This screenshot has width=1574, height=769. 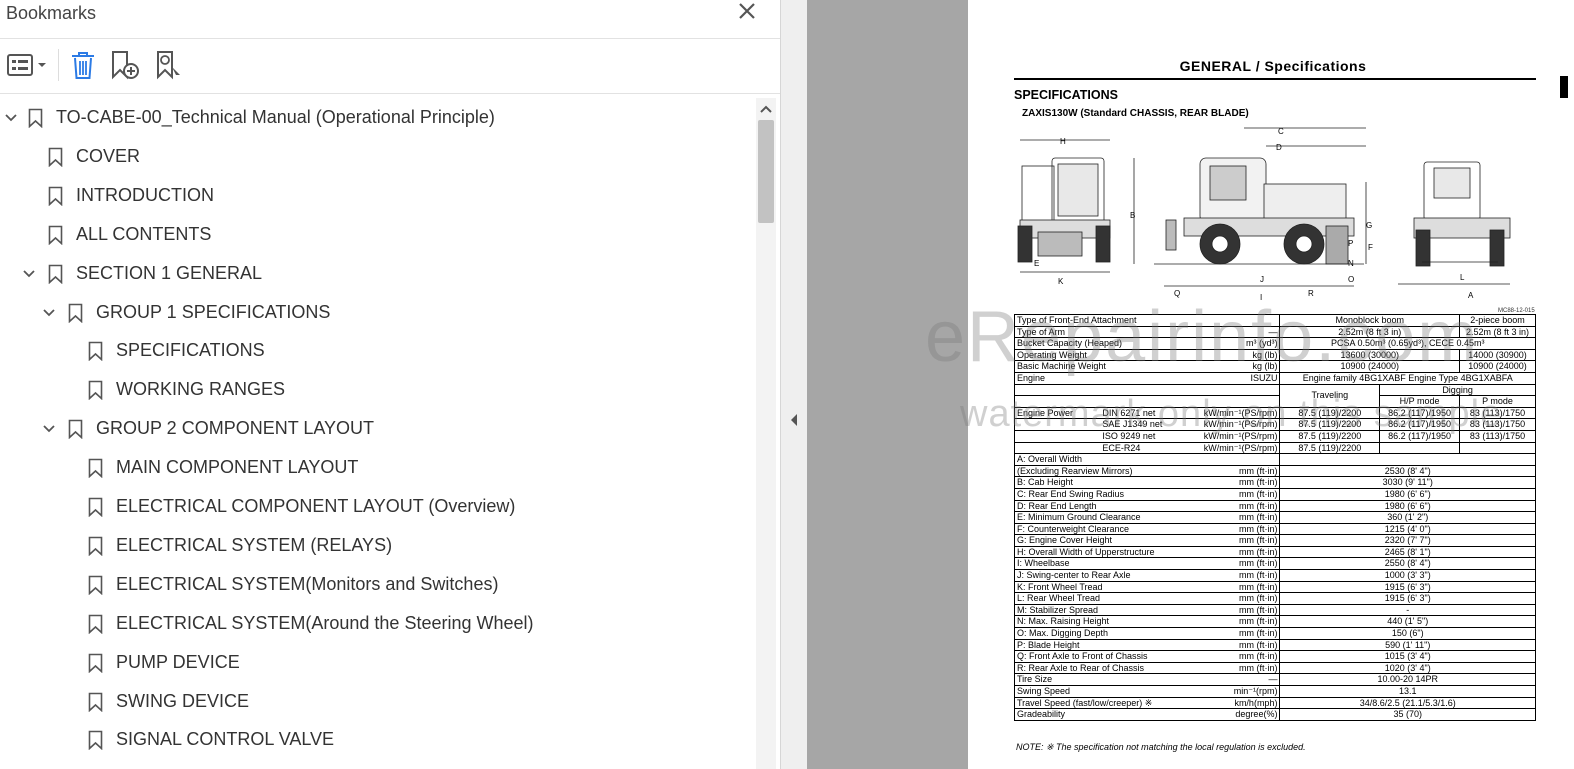 I want to click on bookmark-item: ELECTRICAL COMPONENT LAYOUT (Overview), so click(x=375, y=507).